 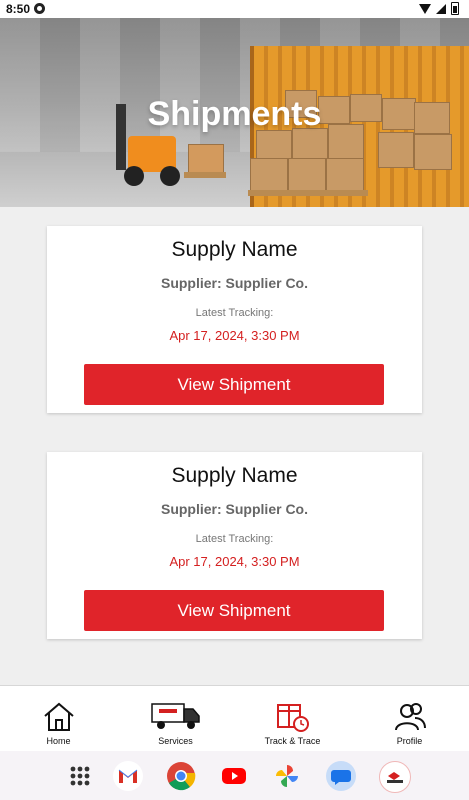 I want to click on package-clock-icon, so click(x=292, y=718).